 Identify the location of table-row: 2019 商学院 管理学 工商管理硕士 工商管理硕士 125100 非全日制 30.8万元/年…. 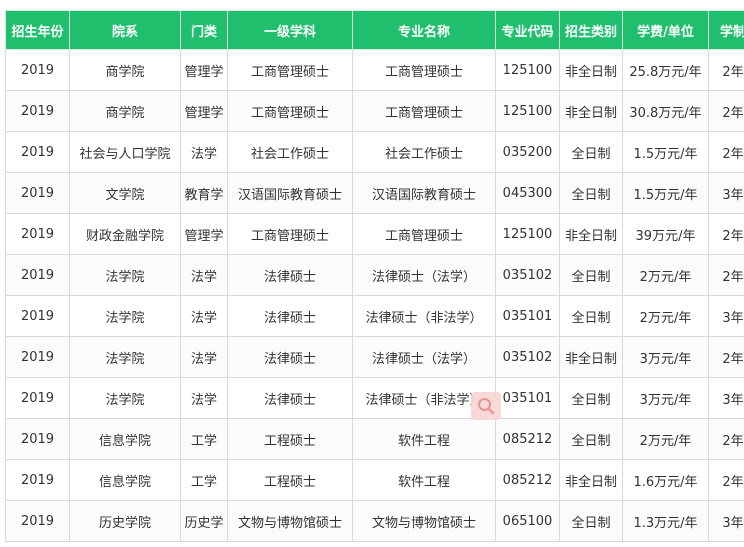
(374, 111).